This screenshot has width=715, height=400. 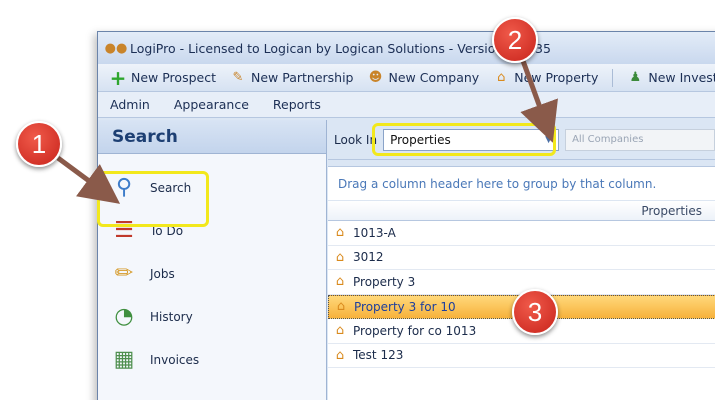 I want to click on row-label: Property 3 for 10, so click(x=405, y=306).